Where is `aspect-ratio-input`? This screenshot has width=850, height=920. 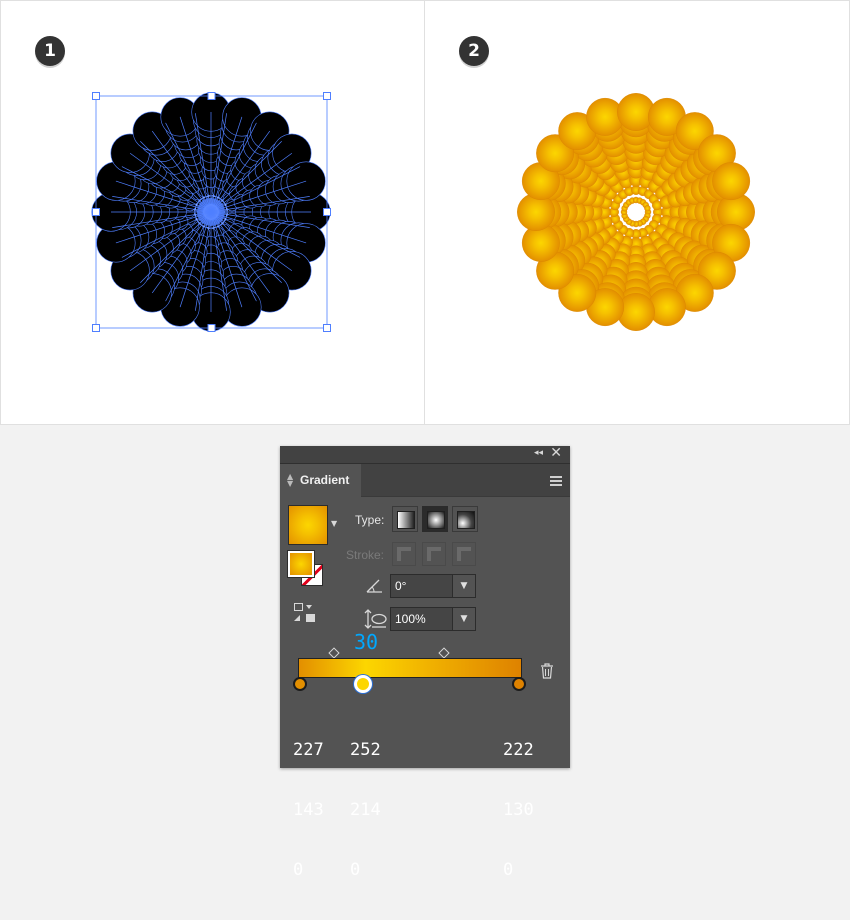
aspect-ratio-input is located at coordinates (422, 619).